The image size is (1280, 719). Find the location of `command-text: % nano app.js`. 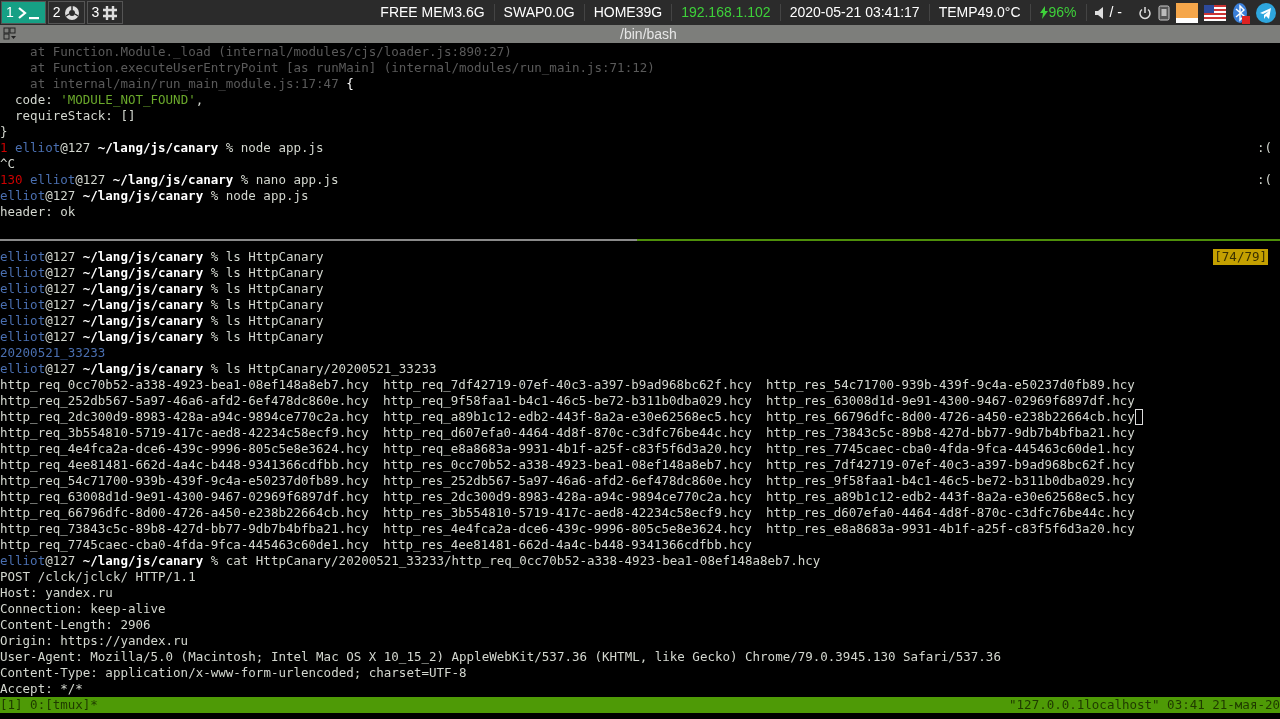

command-text: % nano app.js is located at coordinates (289, 180).